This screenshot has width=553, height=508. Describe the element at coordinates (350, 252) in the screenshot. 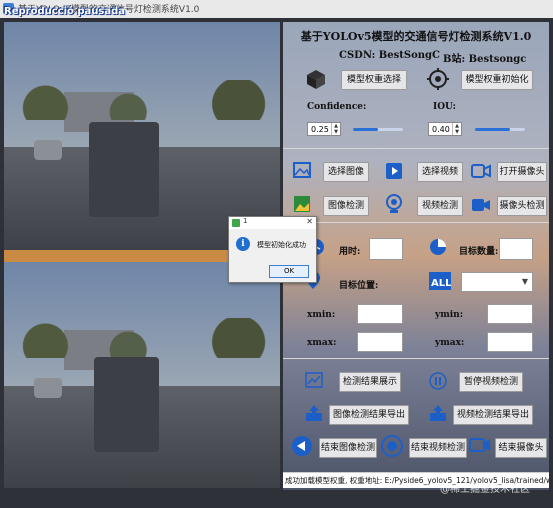

I see `time-label: 用时:` at that location.